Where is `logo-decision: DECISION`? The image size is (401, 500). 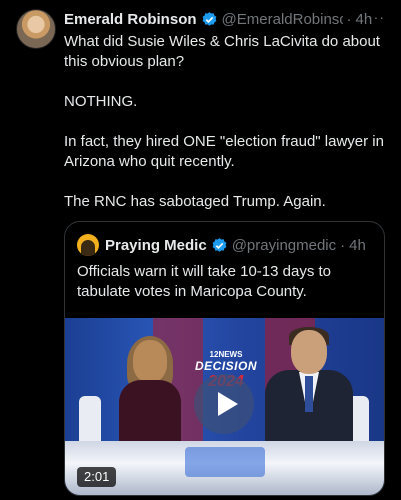 logo-decision: DECISION is located at coordinates (225, 366).